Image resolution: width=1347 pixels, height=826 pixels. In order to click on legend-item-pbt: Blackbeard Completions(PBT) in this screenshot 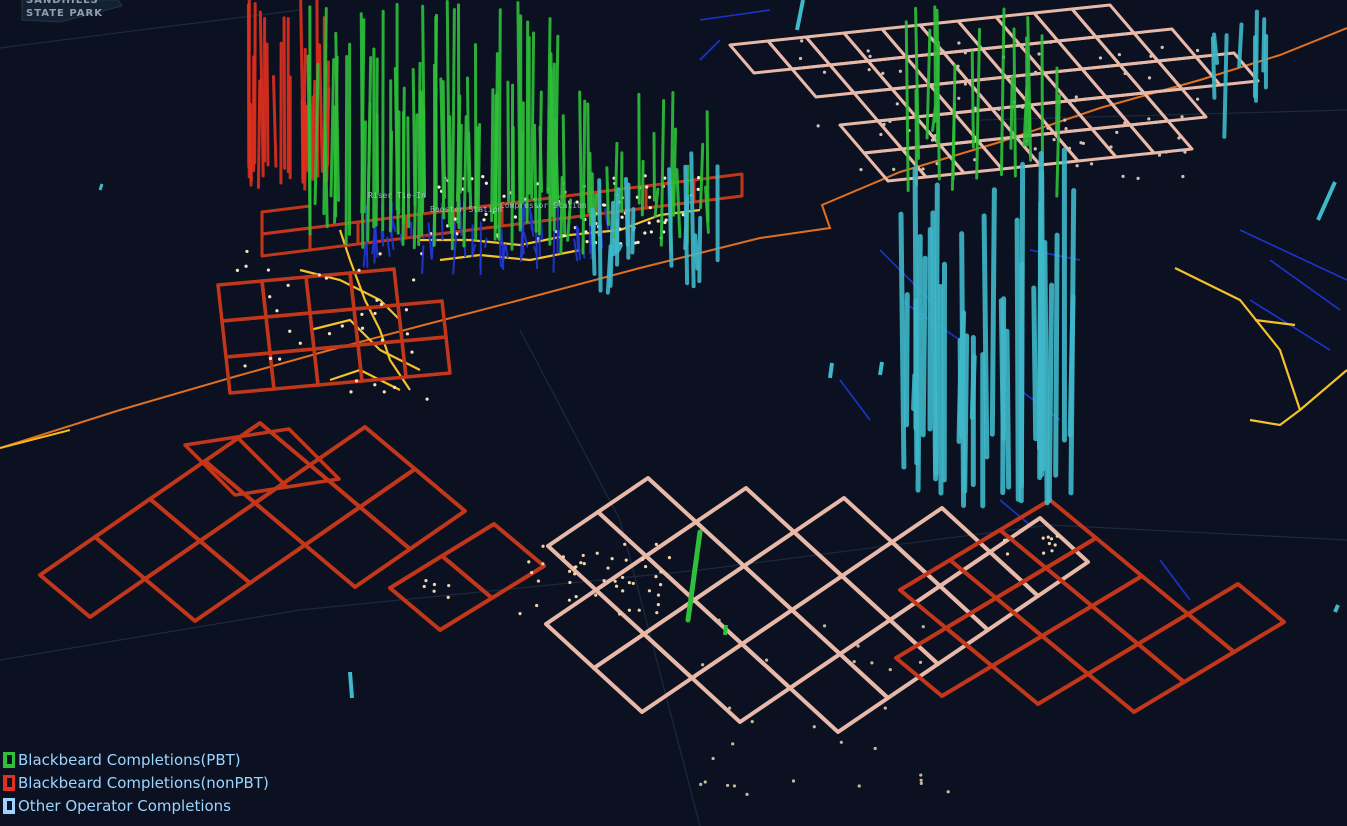, I will do `click(136, 759)`.